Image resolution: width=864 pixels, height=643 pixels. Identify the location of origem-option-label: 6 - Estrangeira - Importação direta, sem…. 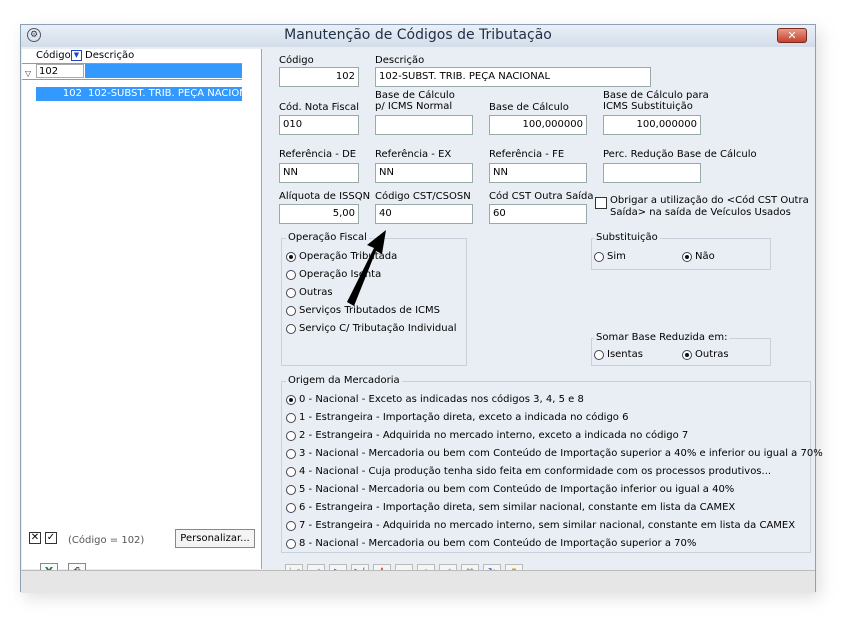
(517, 507).